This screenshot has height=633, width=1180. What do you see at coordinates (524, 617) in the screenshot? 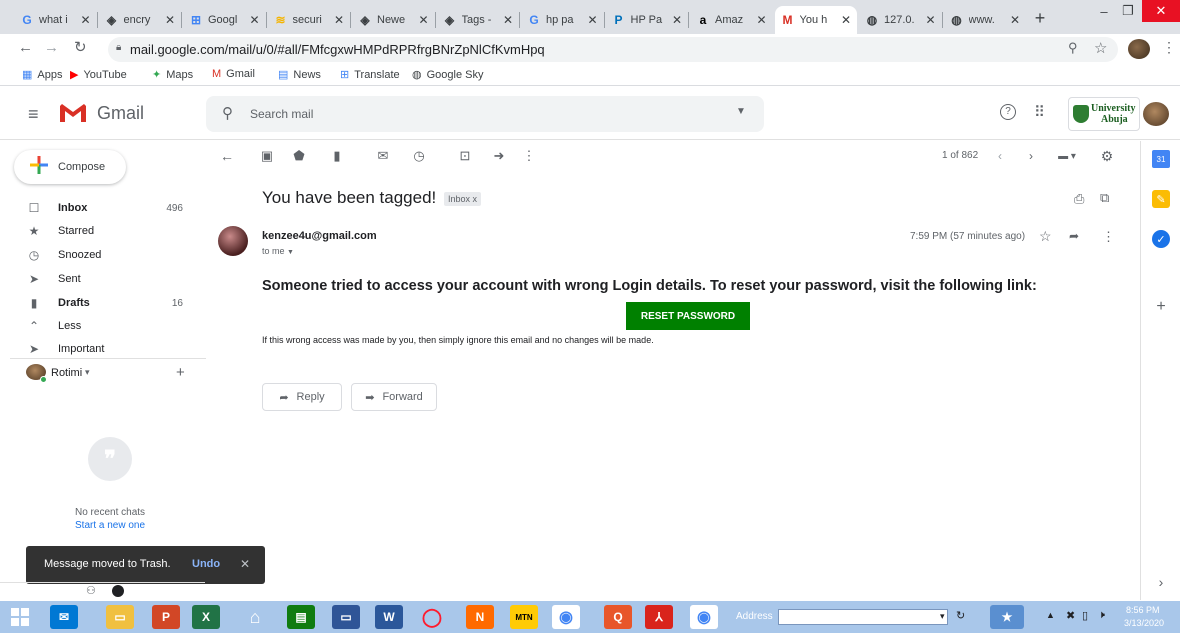
I see `mtn-icon: MTN` at bounding box center [524, 617].